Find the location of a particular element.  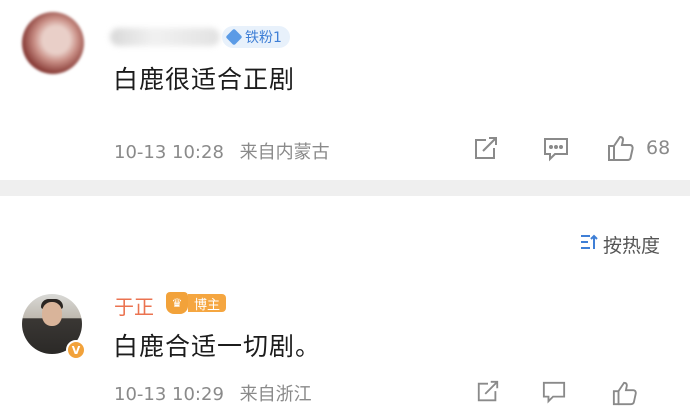

comment-meta: 10-13 10:29 来自浙江 is located at coordinates (213, 393).